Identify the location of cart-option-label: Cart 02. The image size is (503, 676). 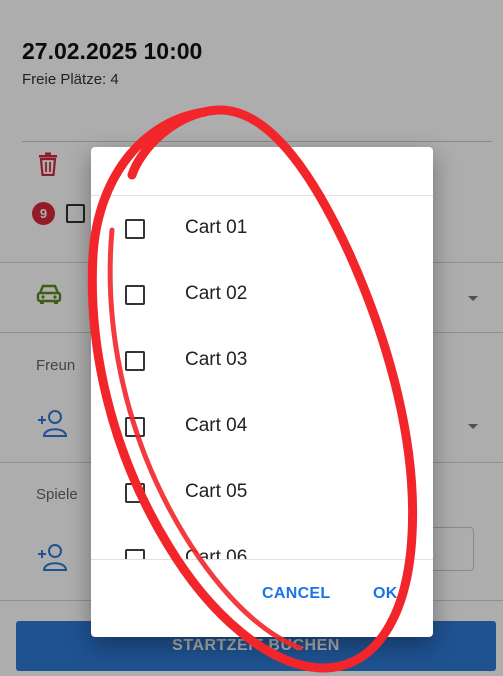
(216, 293).